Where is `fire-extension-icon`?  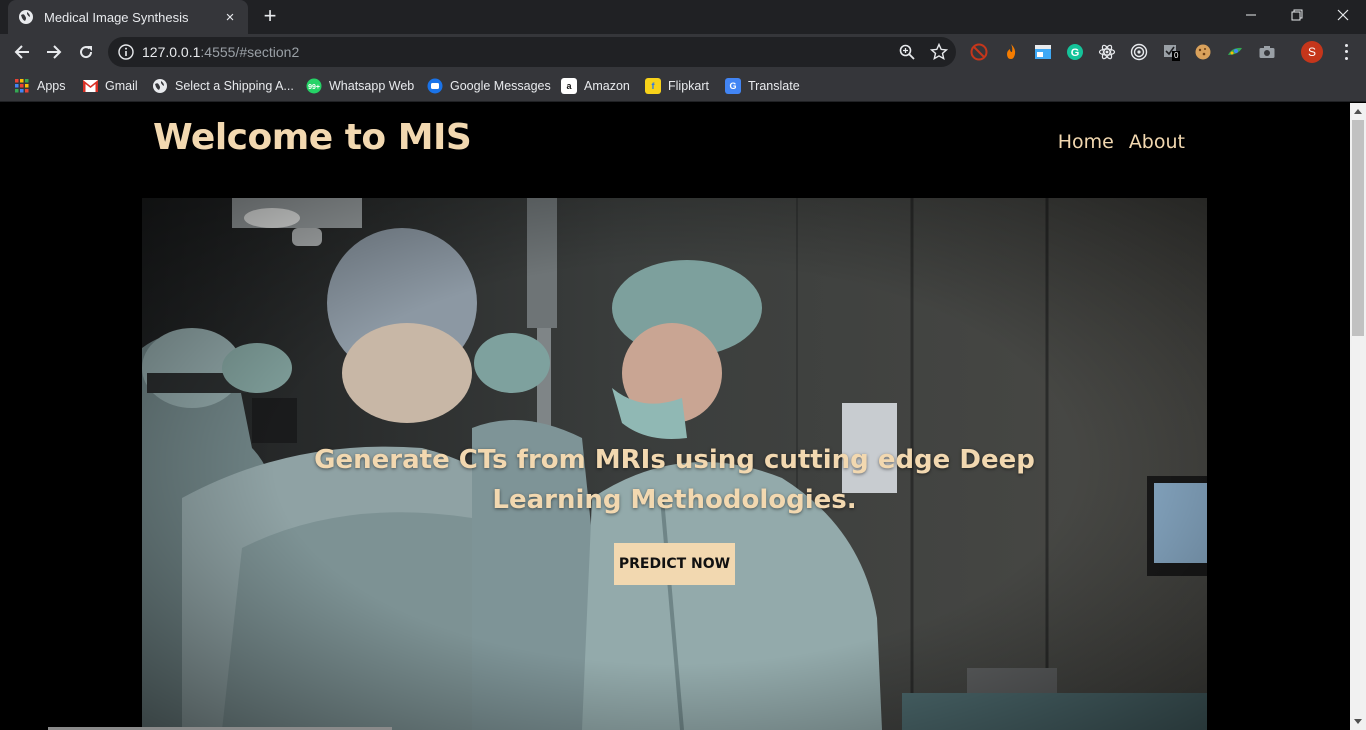 fire-extension-icon is located at coordinates (1011, 52).